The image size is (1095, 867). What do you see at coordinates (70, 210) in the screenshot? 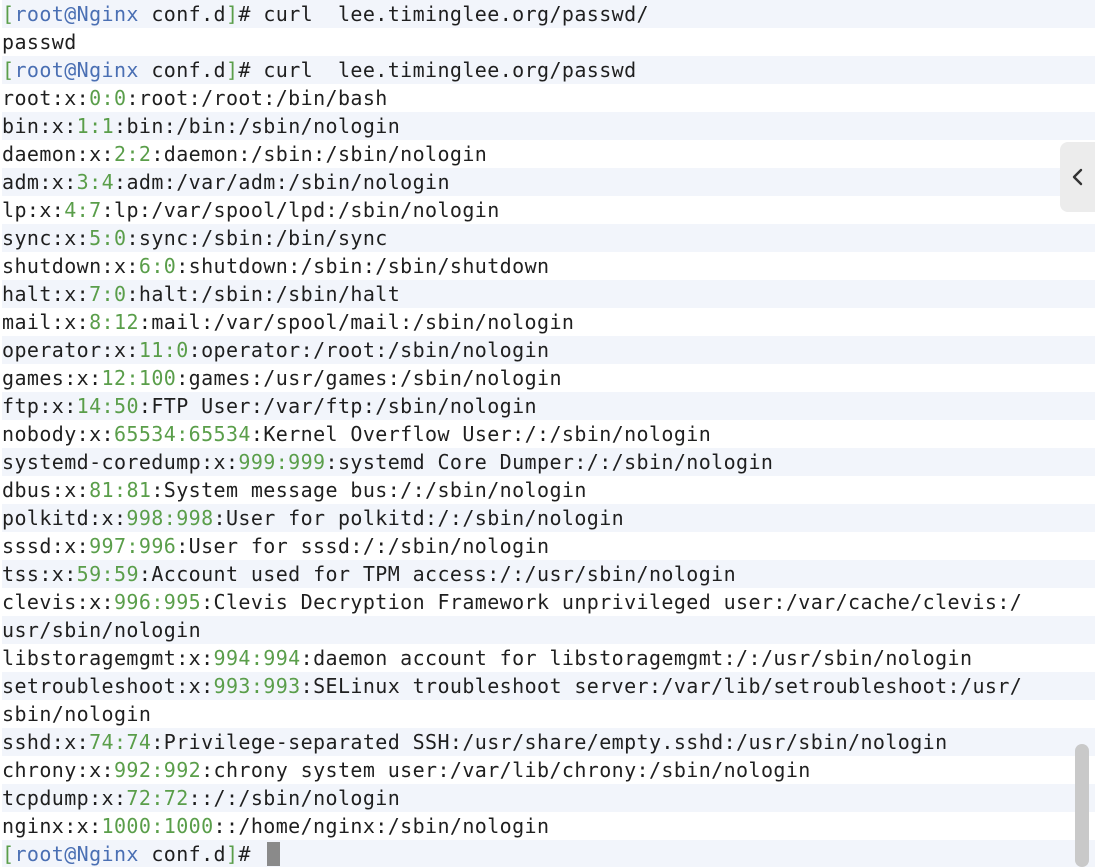
I see `passwd-uid: 4` at bounding box center [70, 210].